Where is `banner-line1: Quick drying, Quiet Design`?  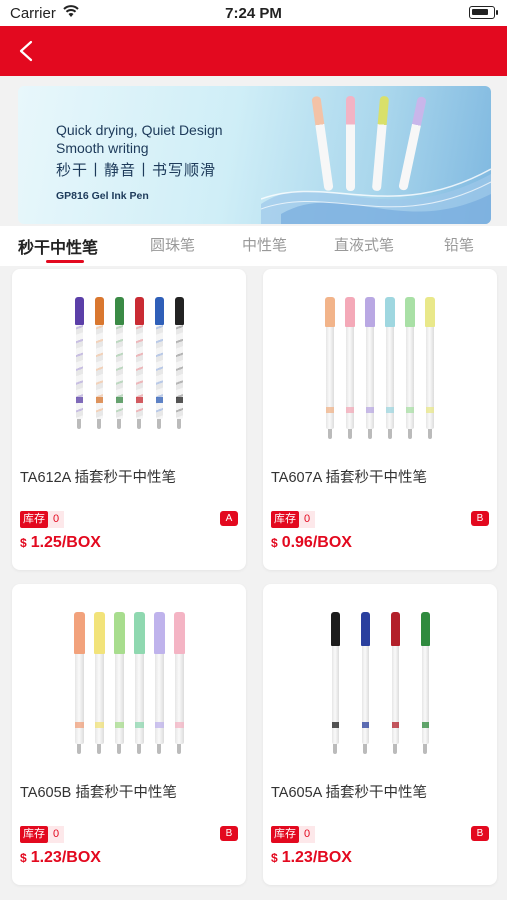 banner-line1: Quick drying, Quiet Design is located at coordinates (139, 130).